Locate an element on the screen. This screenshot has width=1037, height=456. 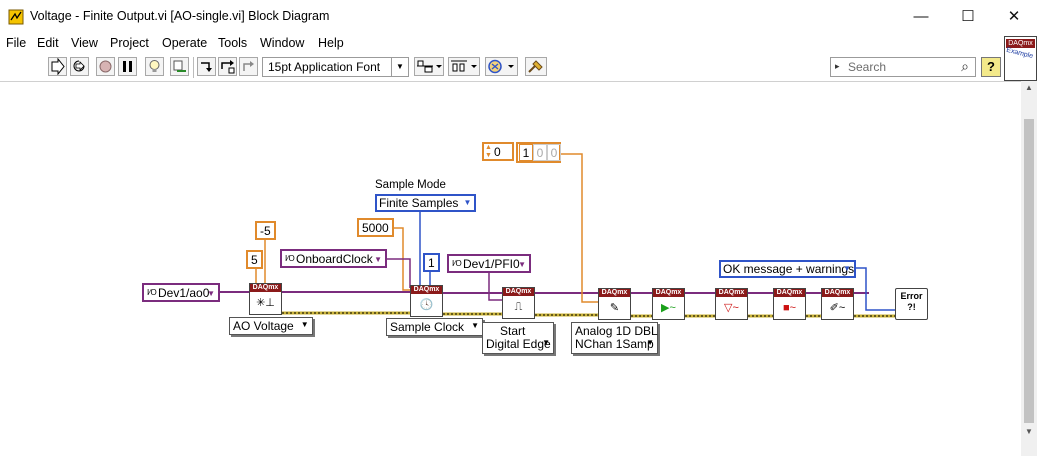
task-wire is located at coordinates (544, 292).